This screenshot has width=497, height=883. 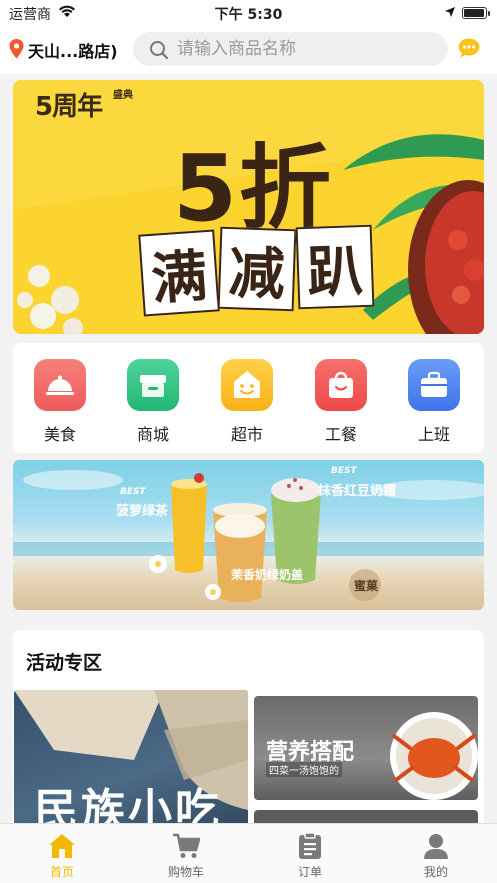 I want to click on category-food: 美食, so click(x=60, y=404).